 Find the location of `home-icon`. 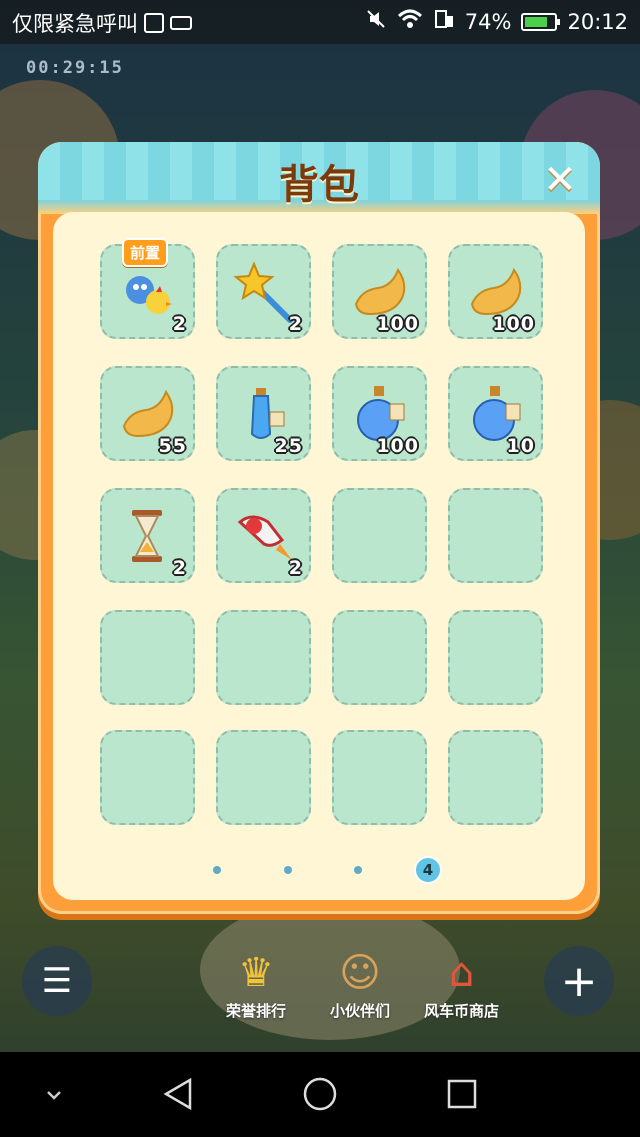

home-icon is located at coordinates (320, 1094).